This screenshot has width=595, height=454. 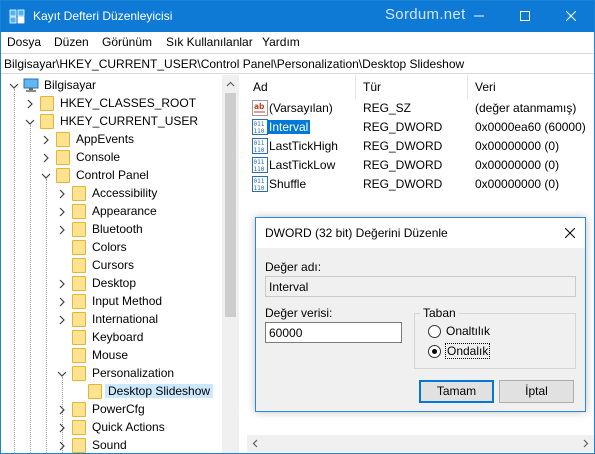 What do you see at coordinates (525, 16) in the screenshot?
I see `maximize-button` at bounding box center [525, 16].